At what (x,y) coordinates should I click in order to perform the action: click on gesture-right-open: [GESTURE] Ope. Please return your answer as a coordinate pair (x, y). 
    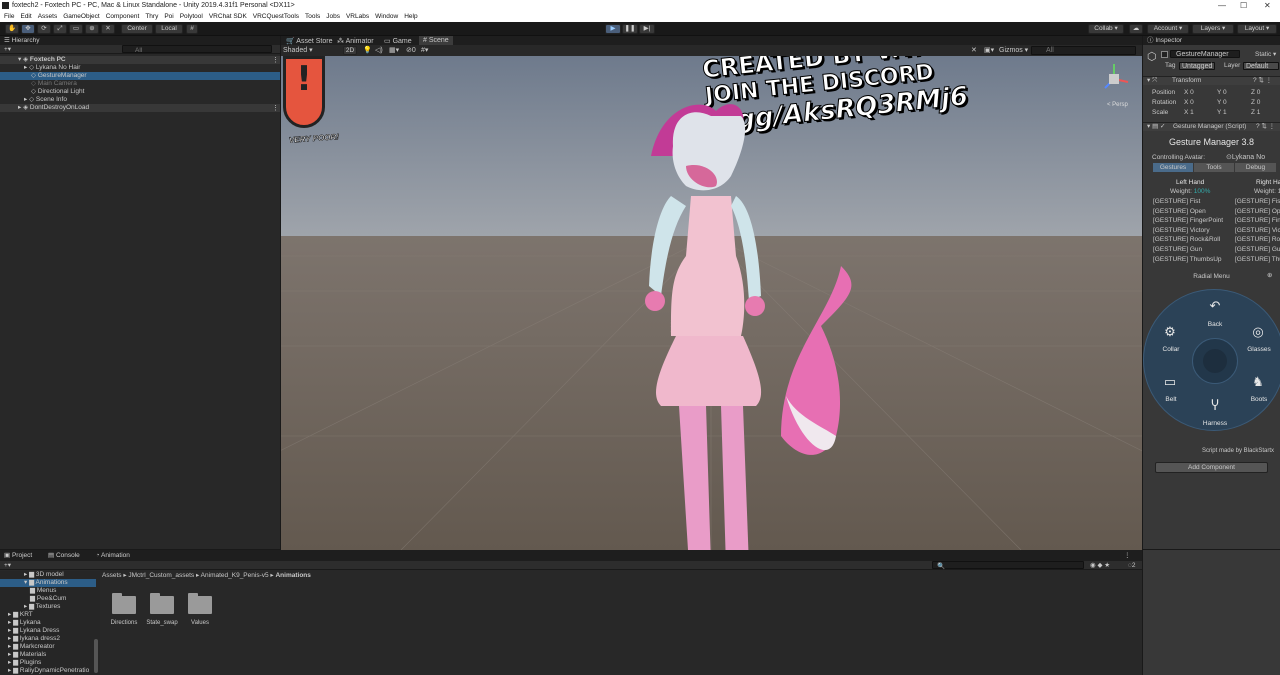
    Looking at the image, I should click on (1257, 212).